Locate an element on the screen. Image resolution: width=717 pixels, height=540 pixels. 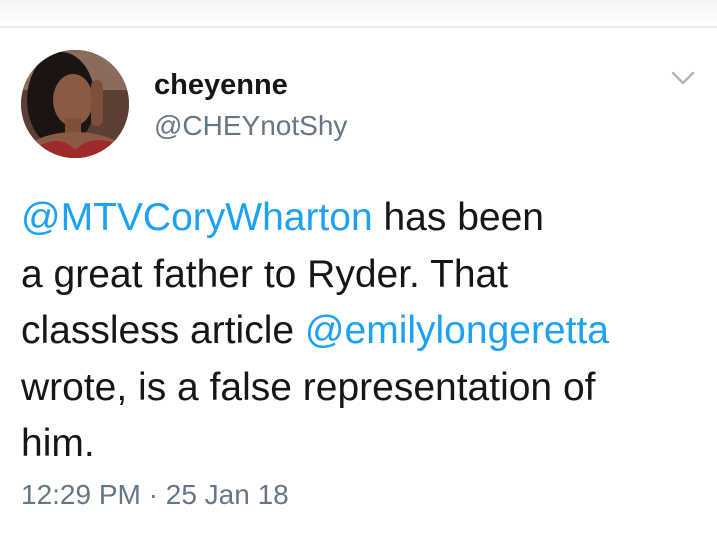
tweet-line: @MTVCoryWharton has been is located at coordinates (366, 218).